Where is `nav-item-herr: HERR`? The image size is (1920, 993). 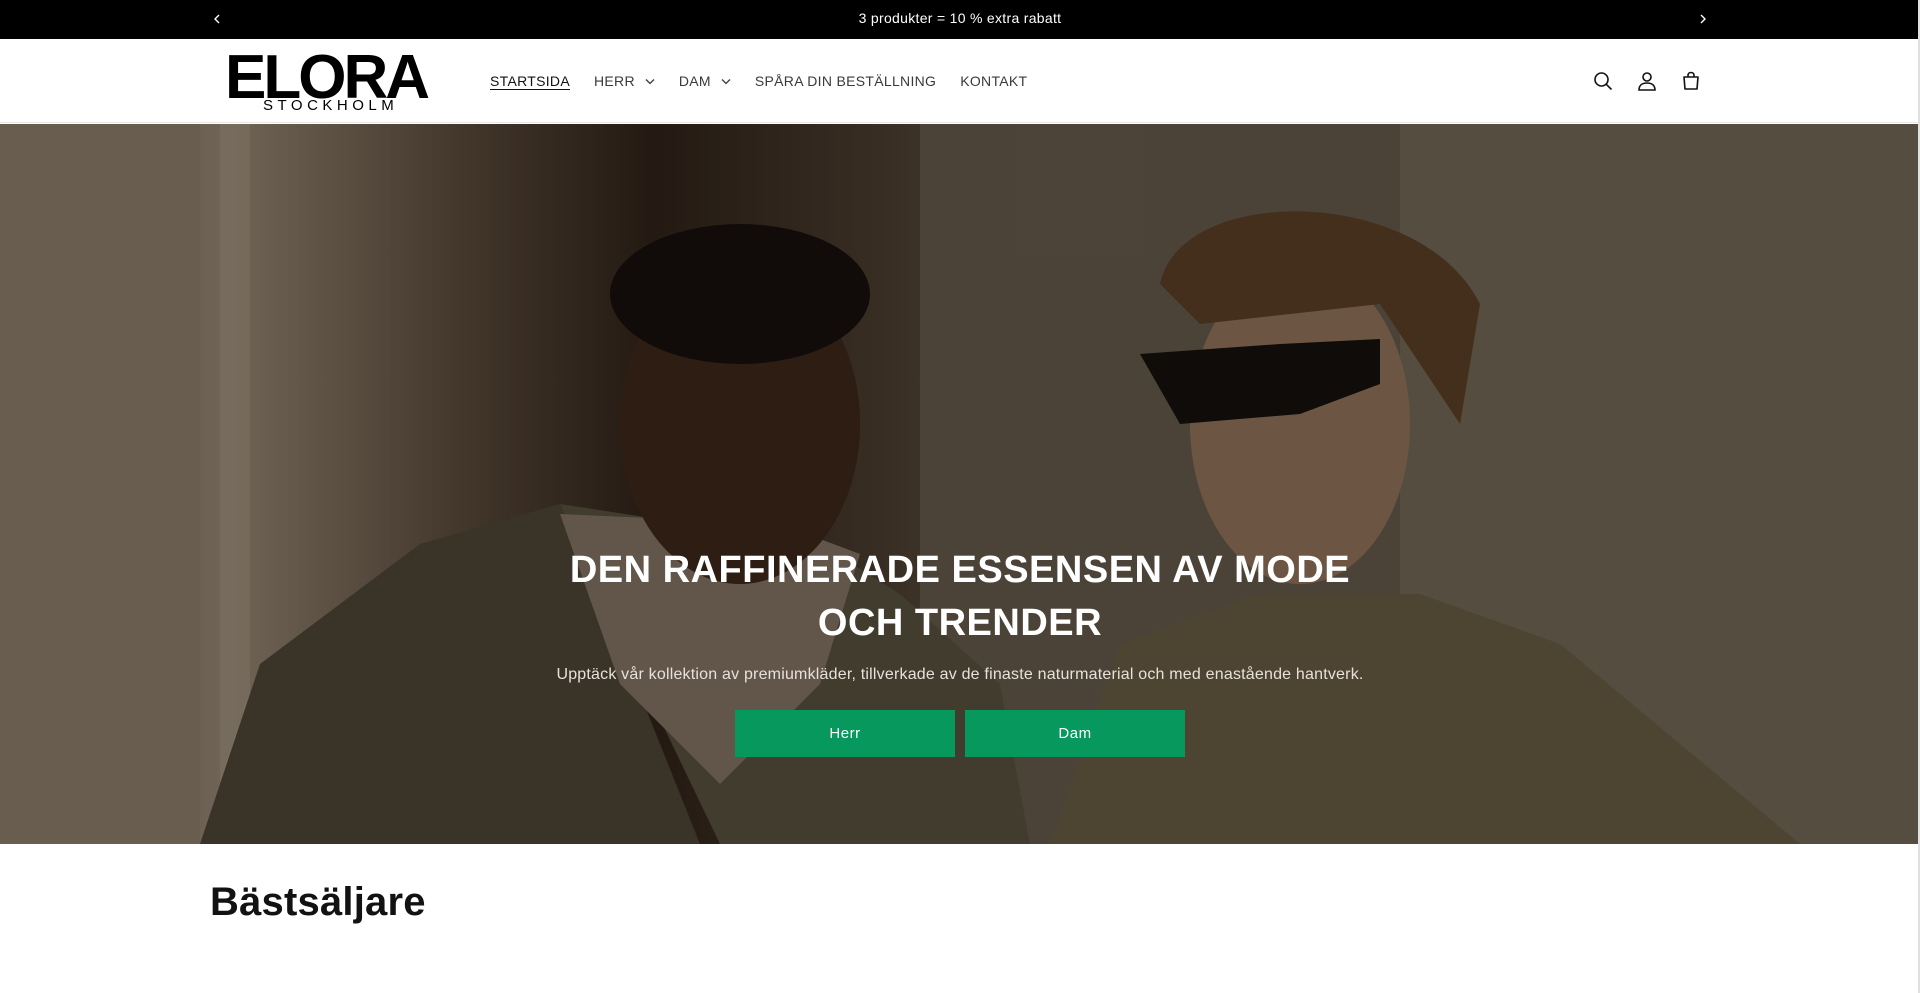 nav-item-herr: HERR is located at coordinates (624, 81).